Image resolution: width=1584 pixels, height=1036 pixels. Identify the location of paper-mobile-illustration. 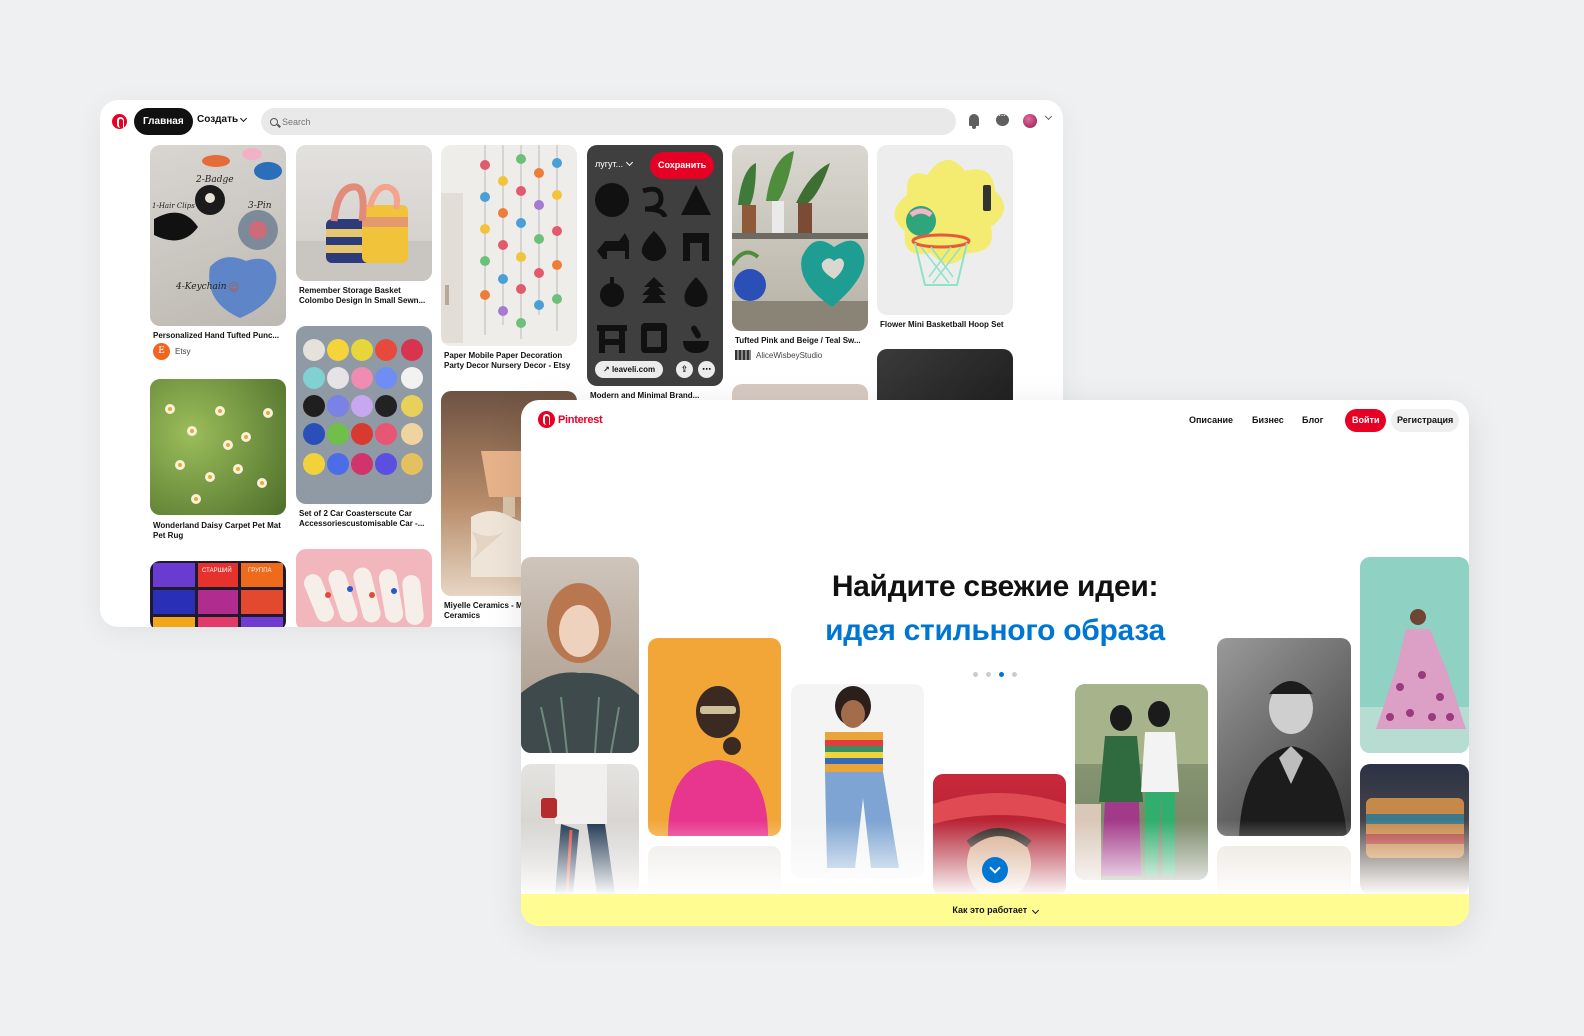
(501, 244).